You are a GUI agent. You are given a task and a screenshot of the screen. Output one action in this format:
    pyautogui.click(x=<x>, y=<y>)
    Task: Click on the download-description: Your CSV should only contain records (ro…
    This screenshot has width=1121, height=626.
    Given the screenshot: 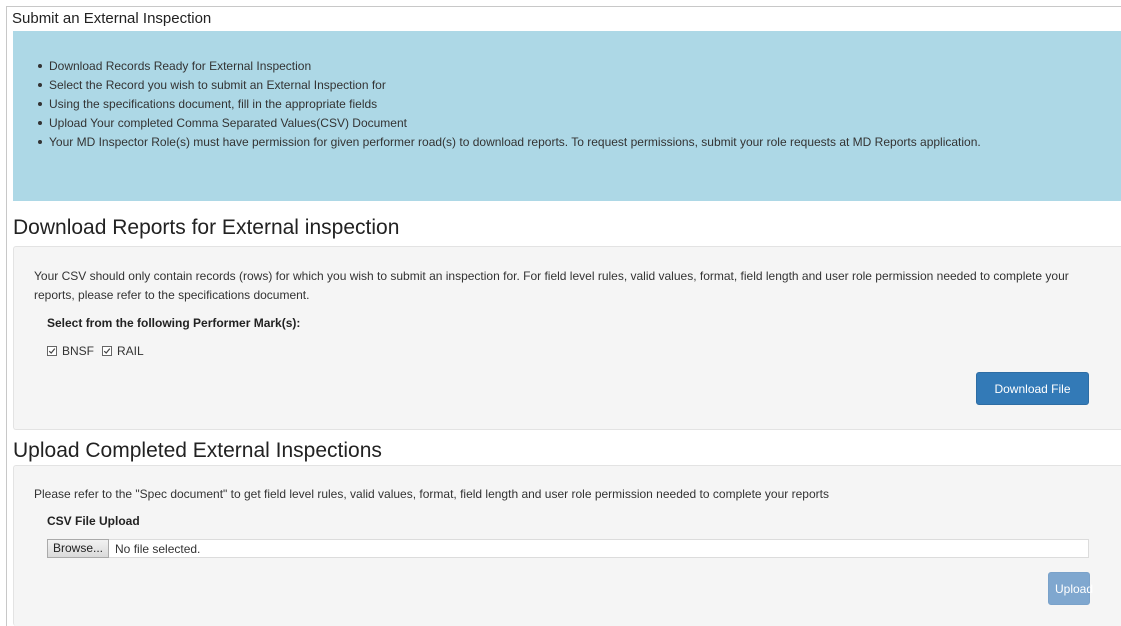 What is the action you would take?
    pyautogui.click(x=551, y=285)
    